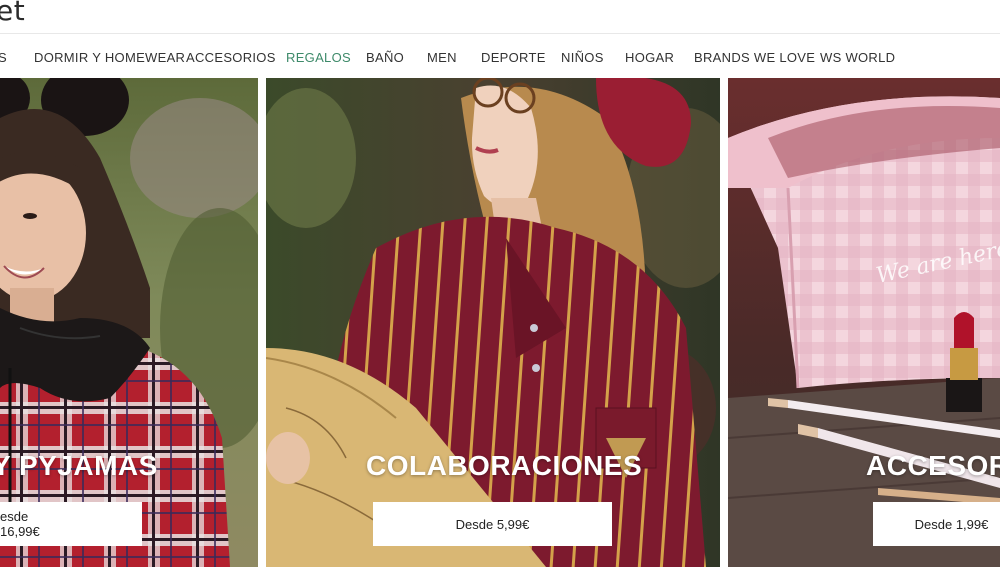 This screenshot has height=567, width=1000. Describe the element at coordinates (71, 524) in the screenshot. I see `price-button-pyjamas: esde 16,99€` at that location.